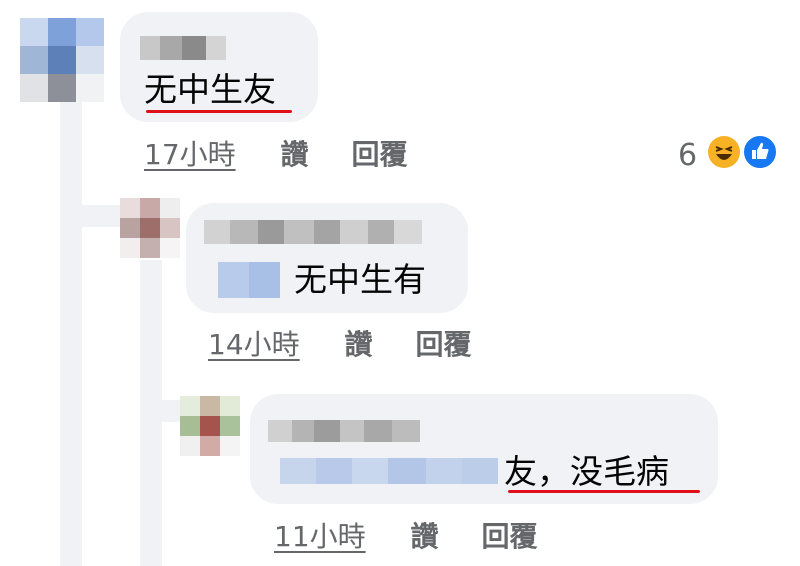 The image size is (800, 566). I want to click on reaction-count: 6, so click(687, 155).